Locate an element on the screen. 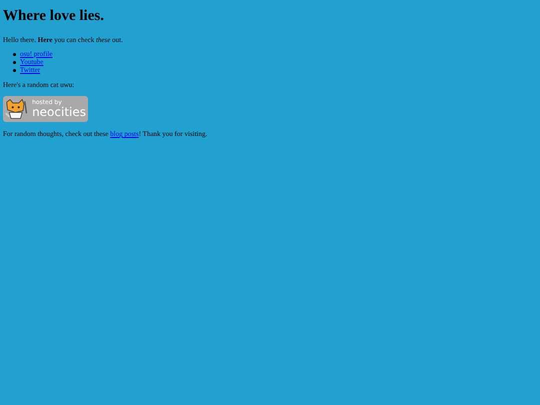  cat-icon is located at coordinates (17, 109).